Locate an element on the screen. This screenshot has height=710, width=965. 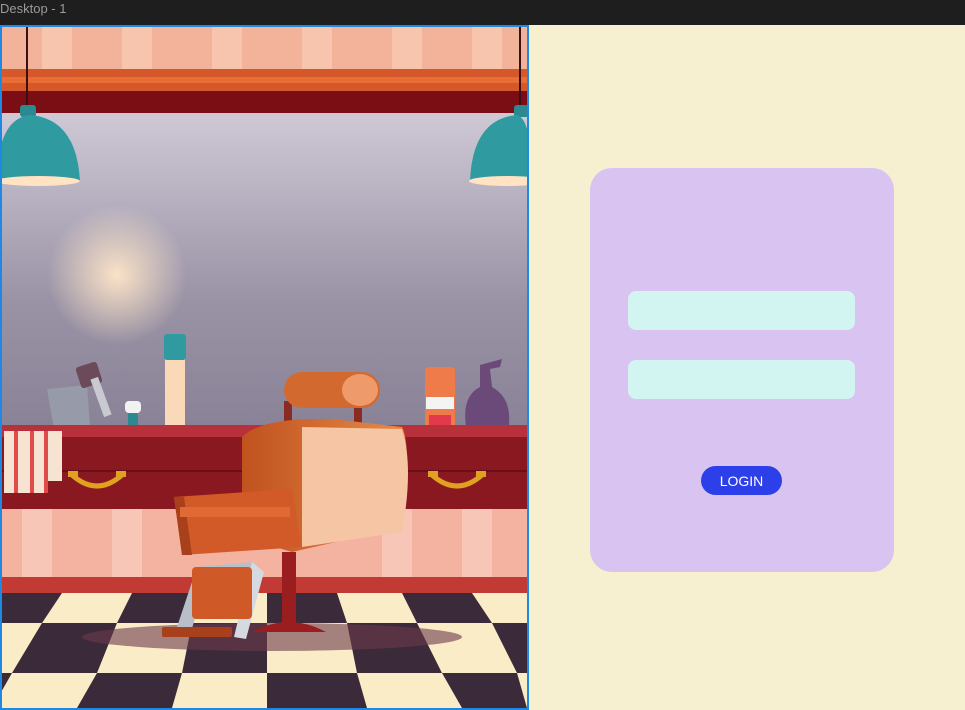
password-input is located at coordinates (741, 379).